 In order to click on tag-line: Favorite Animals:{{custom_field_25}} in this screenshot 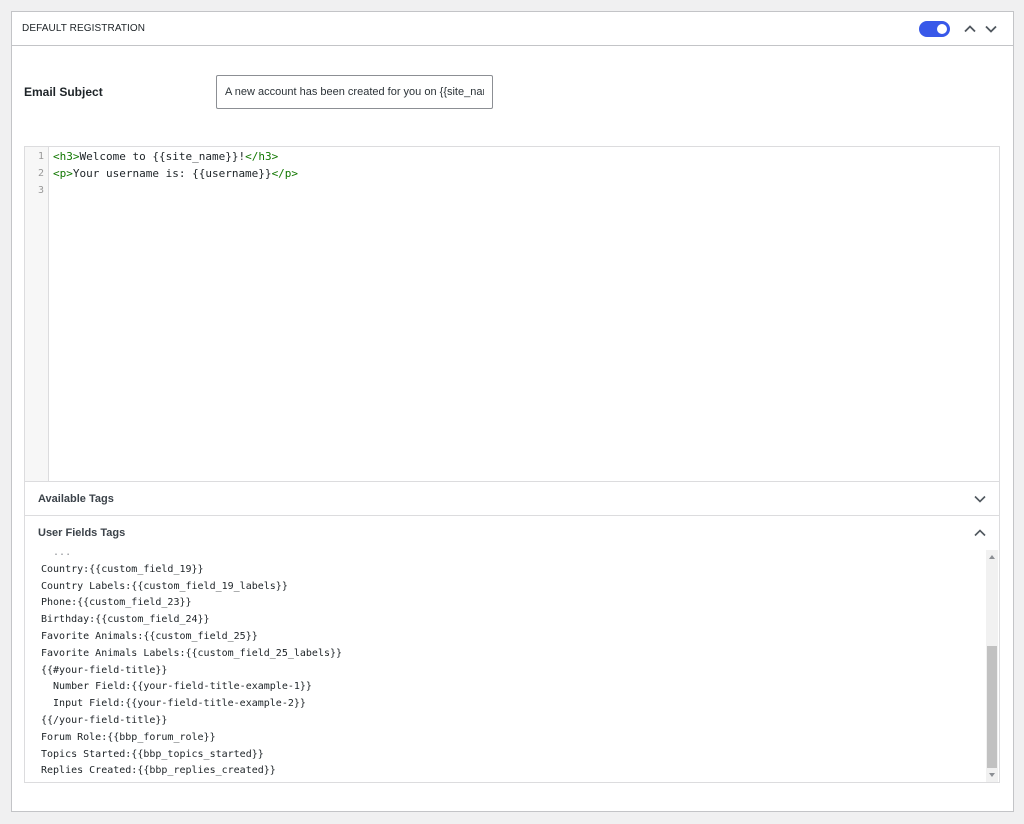, I will do `click(149, 636)`.